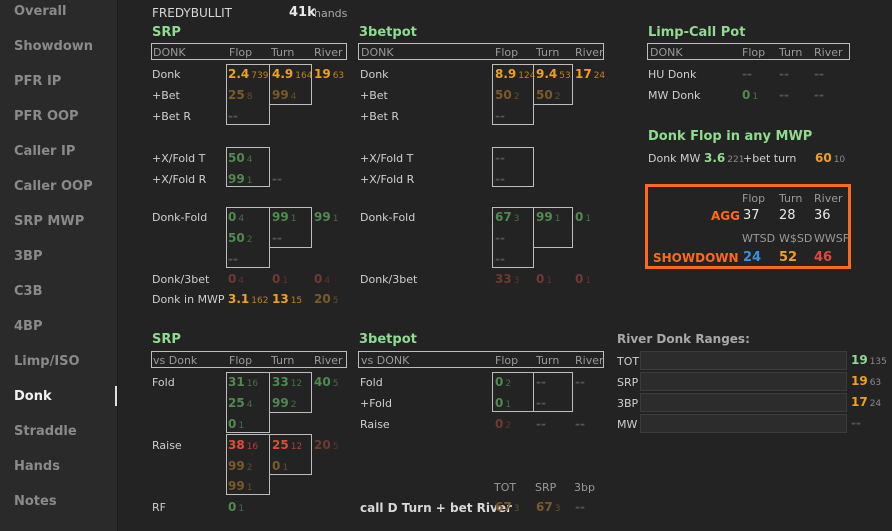  I want to click on srp-d3b-river: 04, so click(322, 279).